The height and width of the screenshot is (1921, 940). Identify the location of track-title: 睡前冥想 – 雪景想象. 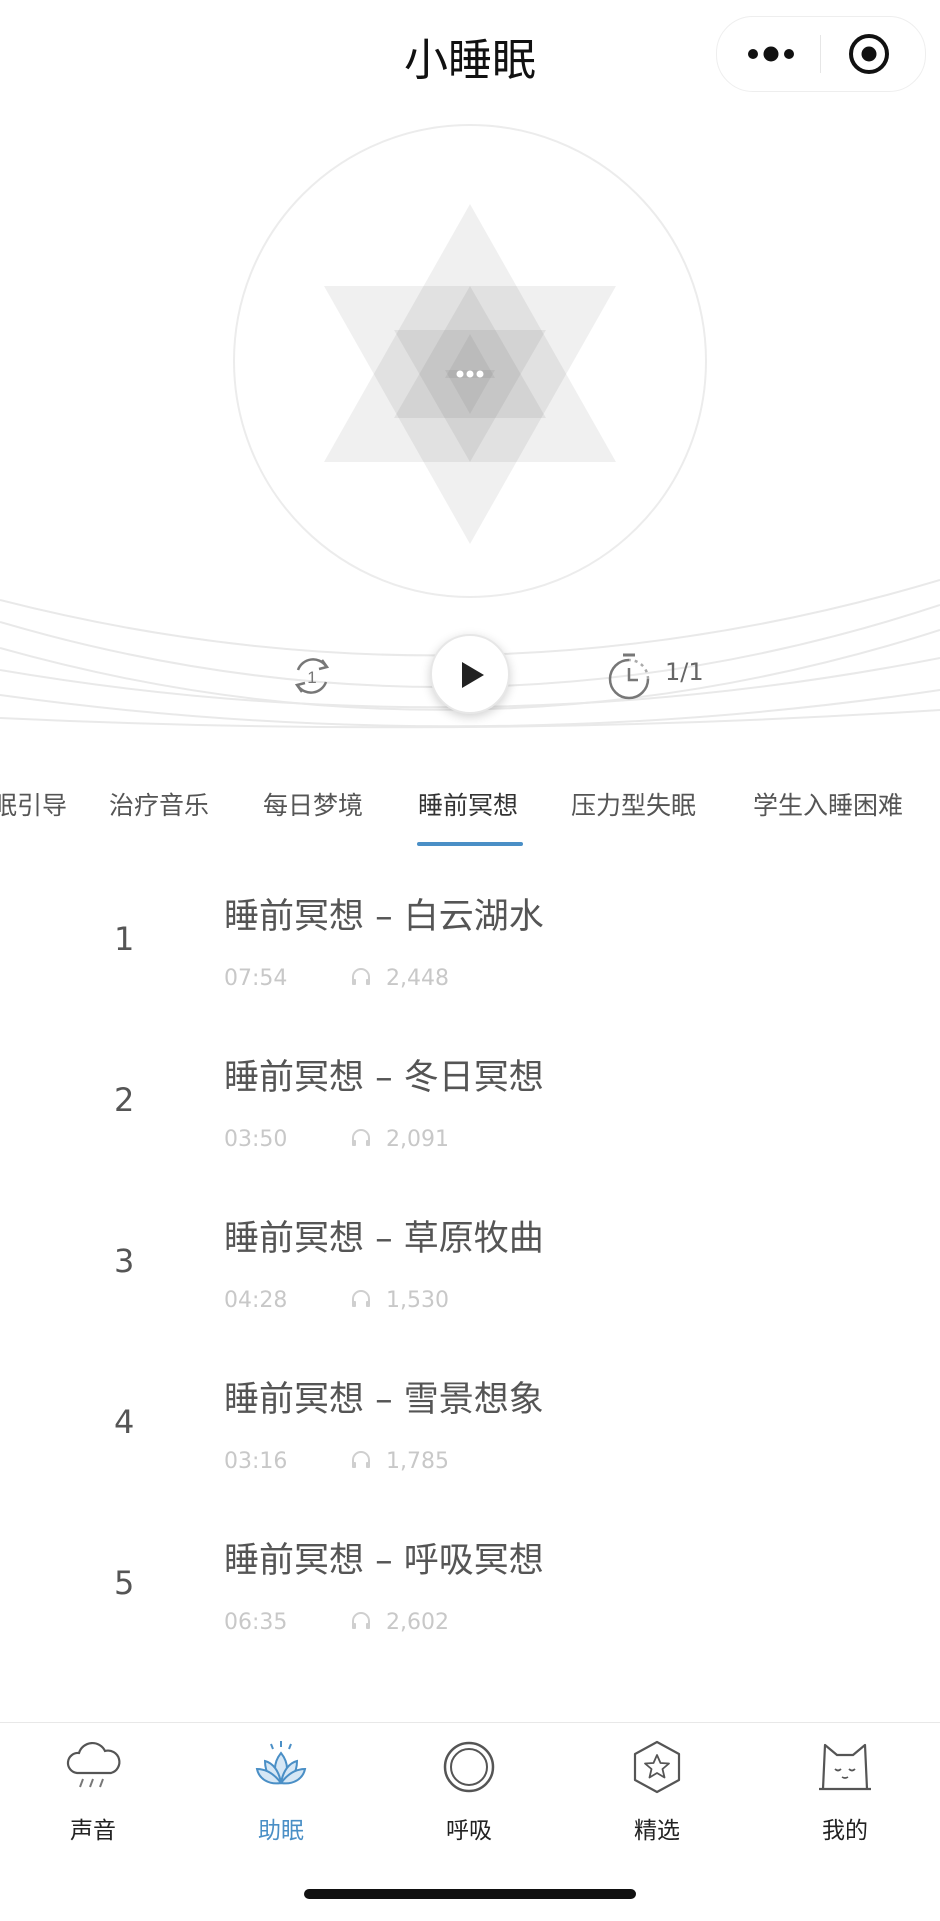
(384, 1400).